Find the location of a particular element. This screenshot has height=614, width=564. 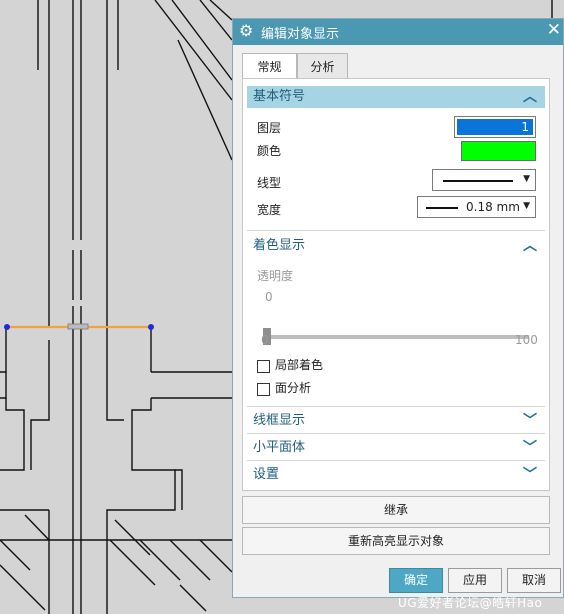

close-icon: ✕ is located at coordinates (554, 30).